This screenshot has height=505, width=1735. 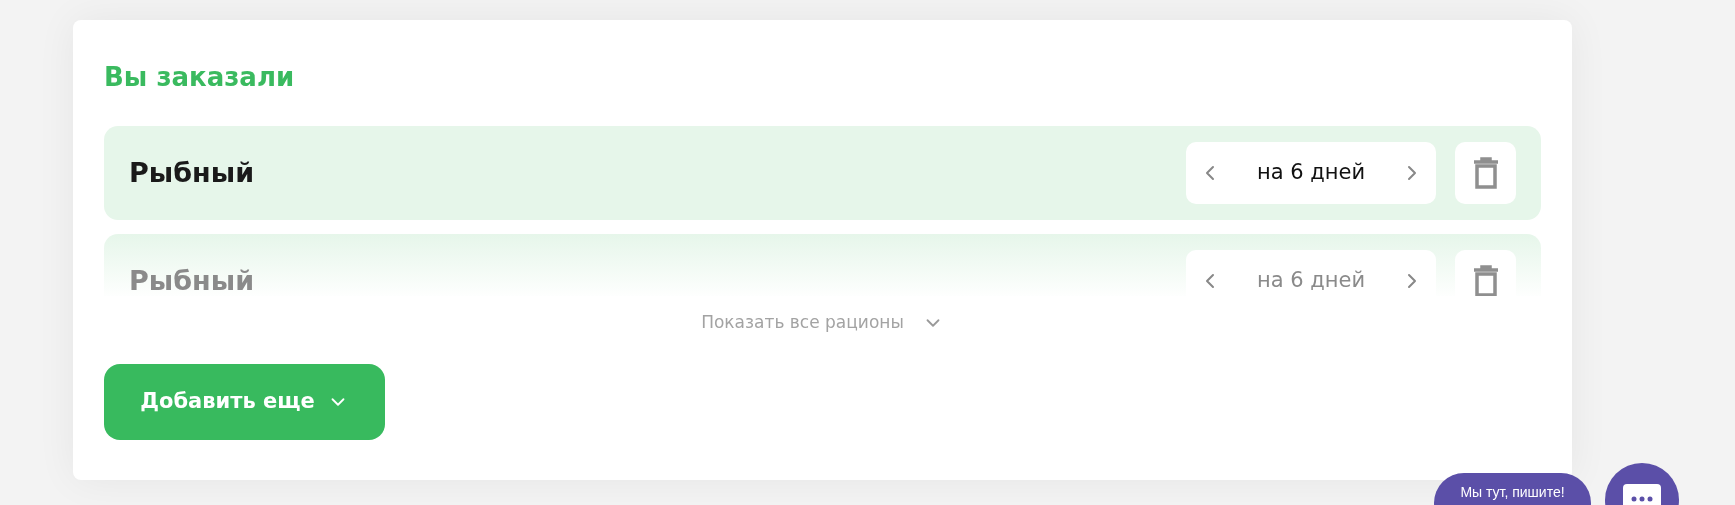 I want to click on section-title: Вы заказали, so click(x=200, y=77).